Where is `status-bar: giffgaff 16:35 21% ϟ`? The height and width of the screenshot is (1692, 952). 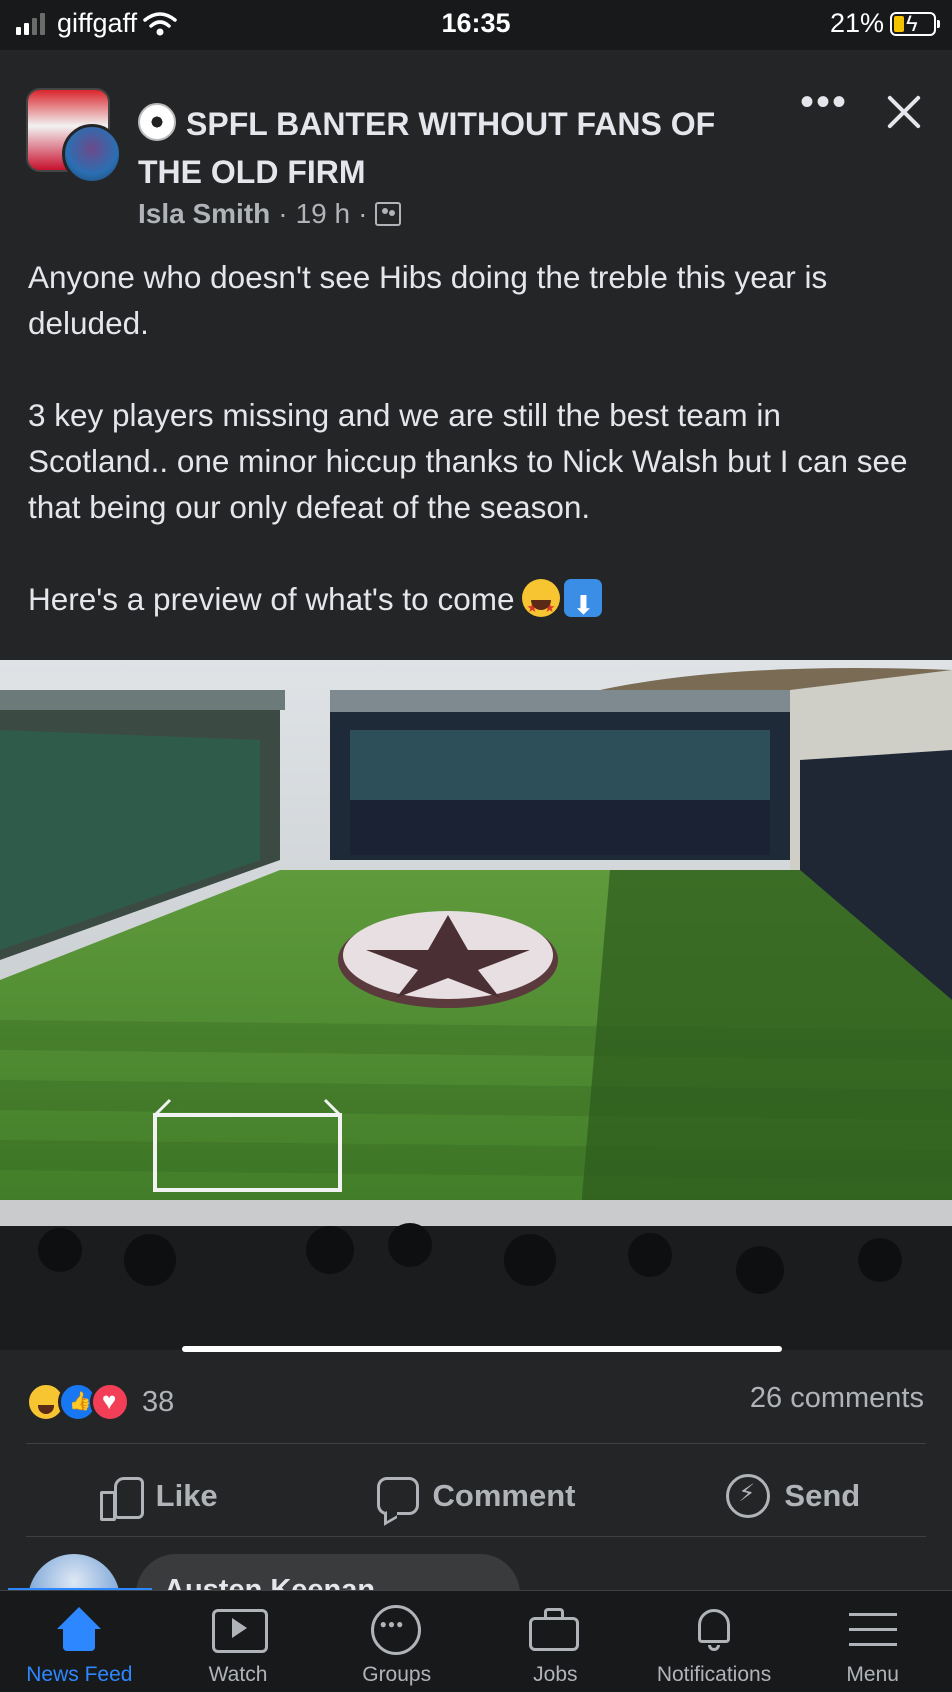
status-bar: giffgaff 16:35 21% ϟ is located at coordinates (476, 25).